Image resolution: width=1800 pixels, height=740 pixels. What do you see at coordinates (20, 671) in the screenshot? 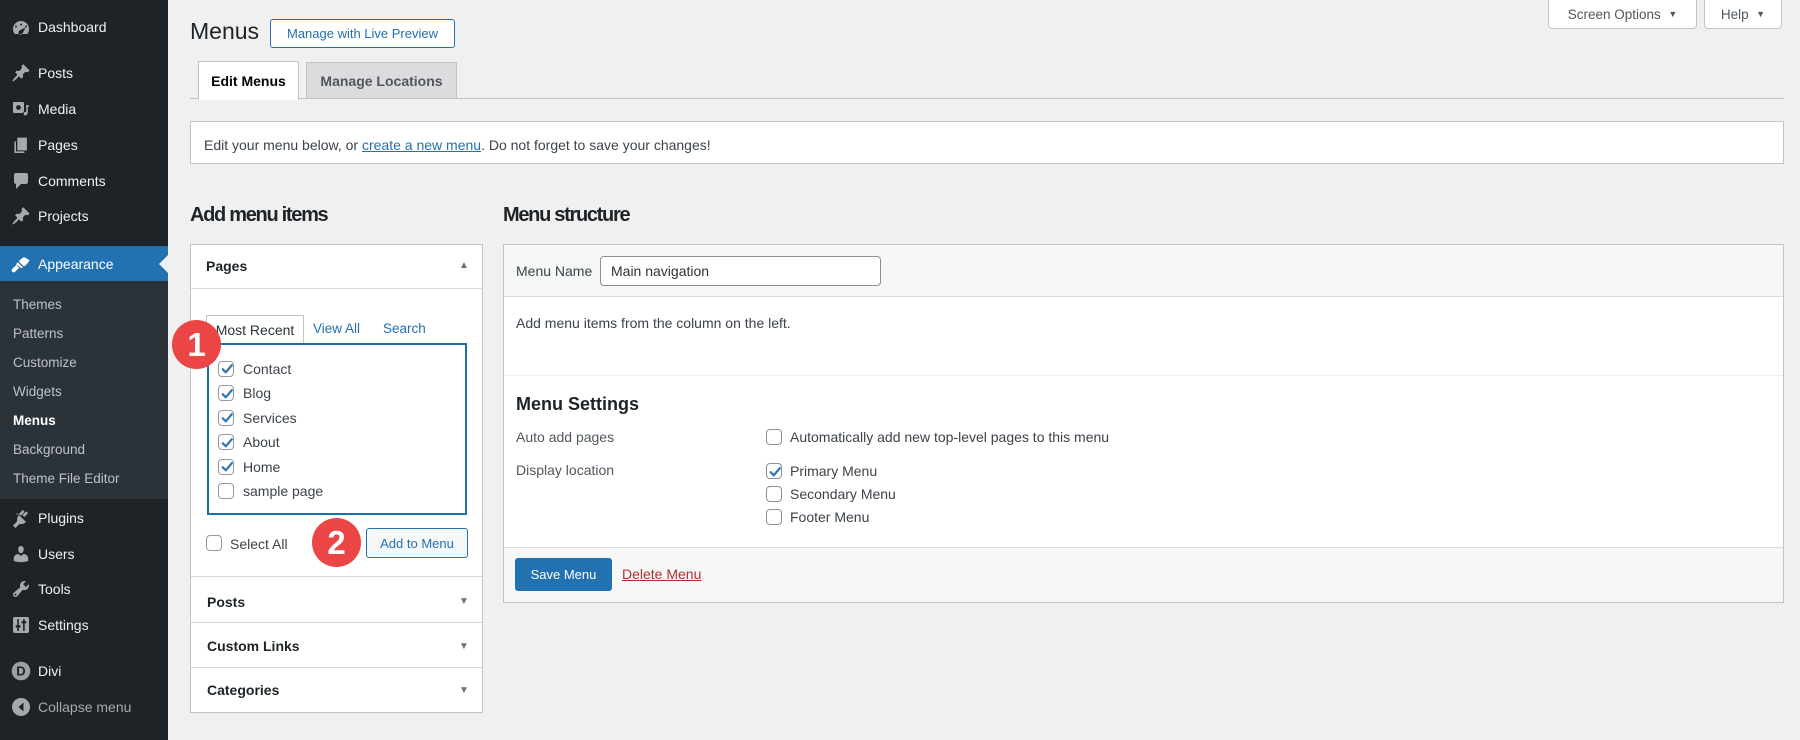
I see `svg-text: D` at bounding box center [20, 671].